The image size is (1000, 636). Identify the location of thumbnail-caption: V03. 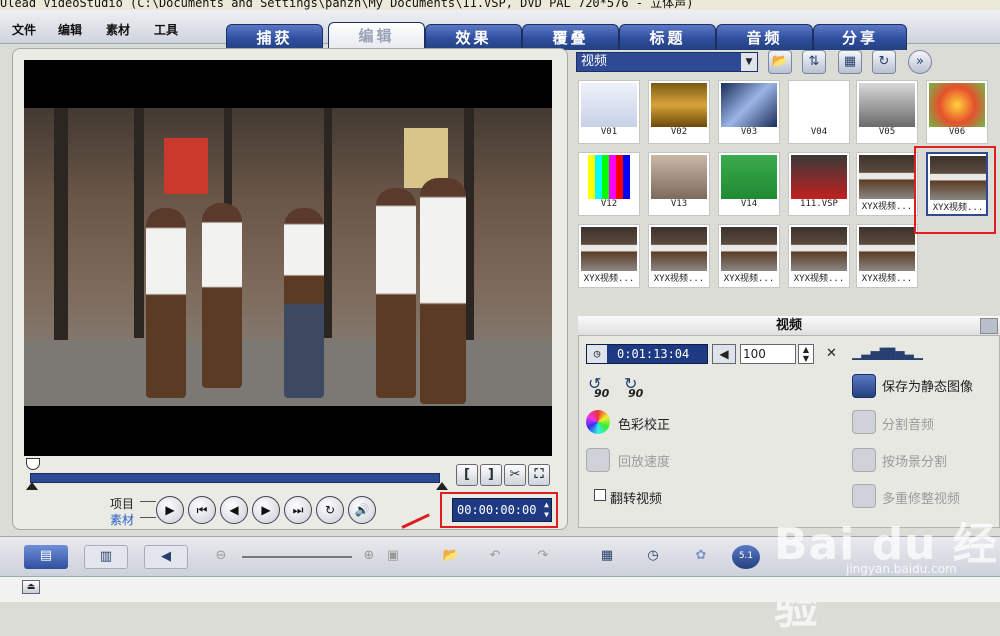
(749, 132).